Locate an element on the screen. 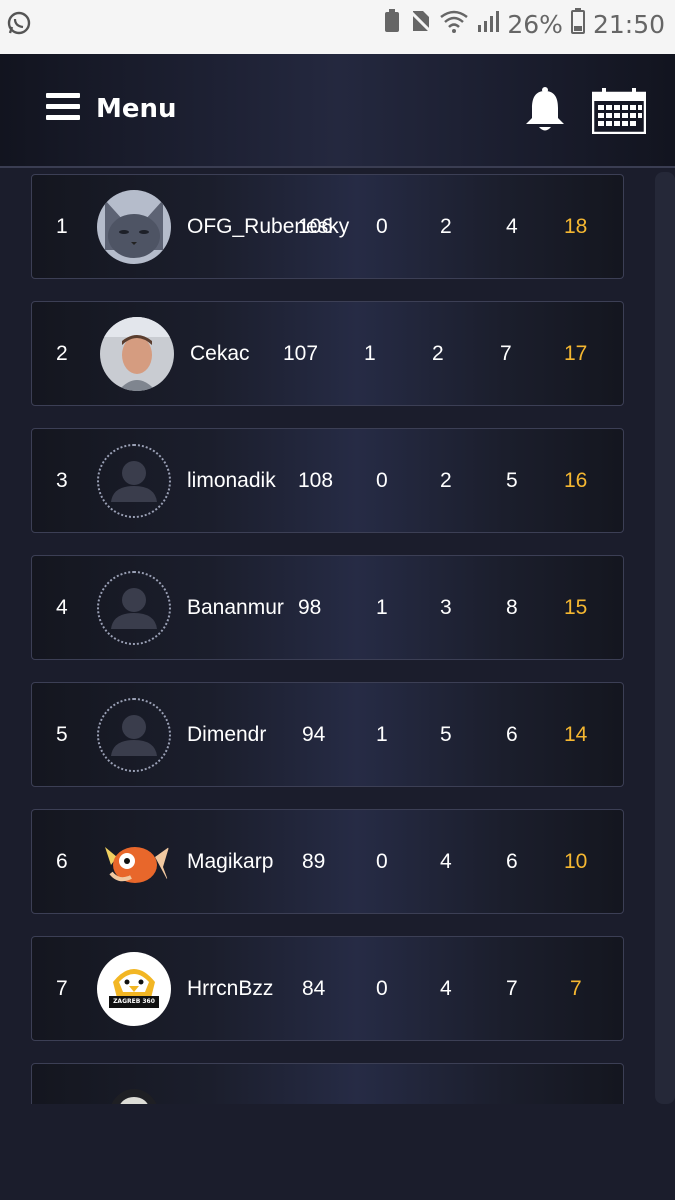  standings-row: 3 limonadik 108 0 2 5 16 is located at coordinates (327, 480).